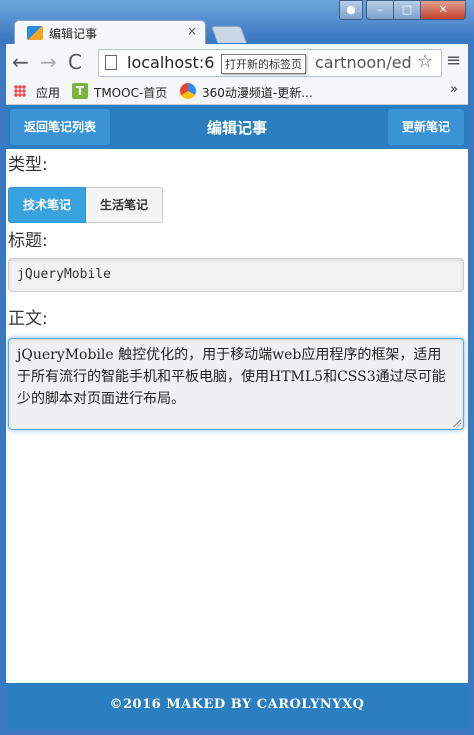 The height and width of the screenshot is (735, 474). What do you see at coordinates (407, 10) in the screenshot?
I see `maximize-button: □` at bounding box center [407, 10].